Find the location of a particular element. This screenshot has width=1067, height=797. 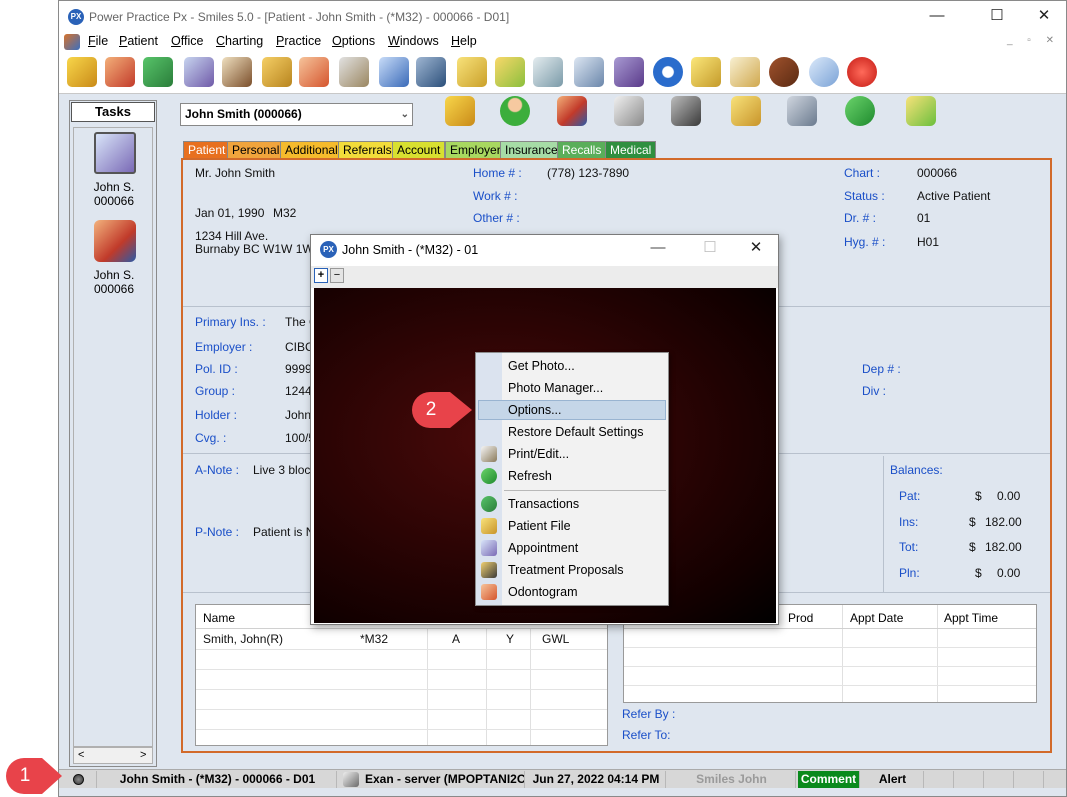

app-logo-icon: PX is located at coordinates (76, 17).